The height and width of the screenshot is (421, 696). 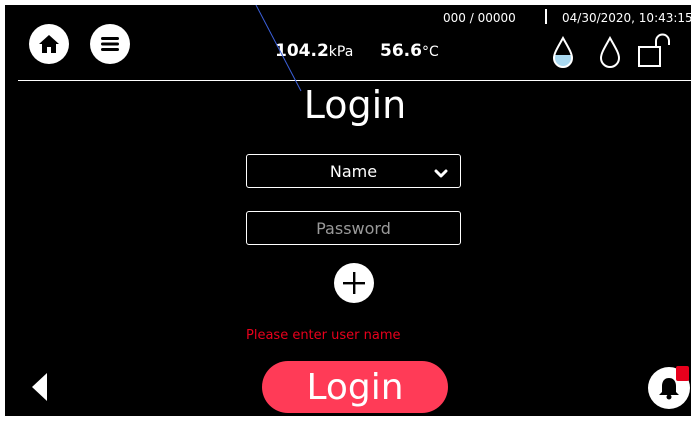 I want to click on error-message: Please enter user name, so click(x=323, y=335).